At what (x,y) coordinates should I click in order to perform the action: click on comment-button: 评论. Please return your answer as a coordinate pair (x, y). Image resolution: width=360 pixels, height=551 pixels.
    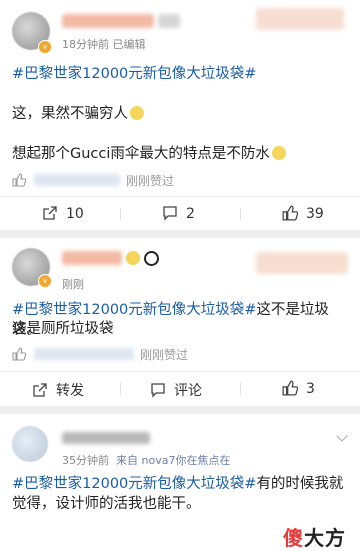
    Looking at the image, I should click on (176, 390).